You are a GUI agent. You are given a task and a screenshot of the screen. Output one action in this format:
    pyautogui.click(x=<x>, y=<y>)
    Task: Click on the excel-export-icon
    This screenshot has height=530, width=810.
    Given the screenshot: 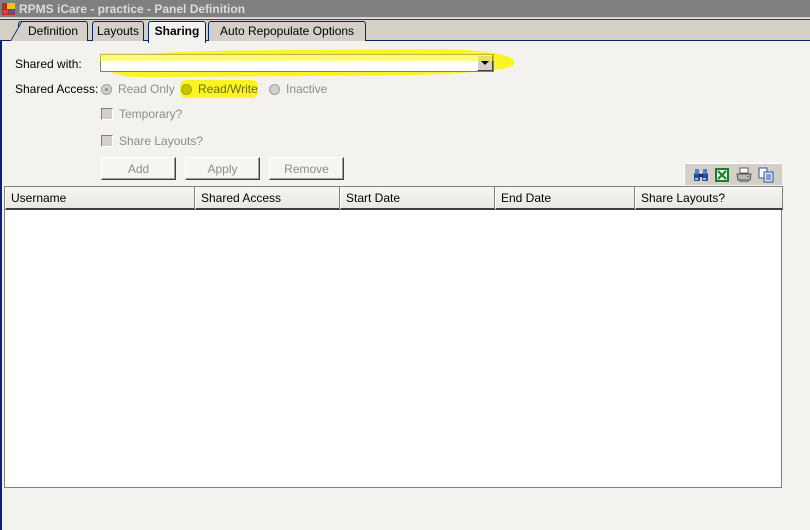 What is the action you would take?
    pyautogui.click(x=722, y=175)
    